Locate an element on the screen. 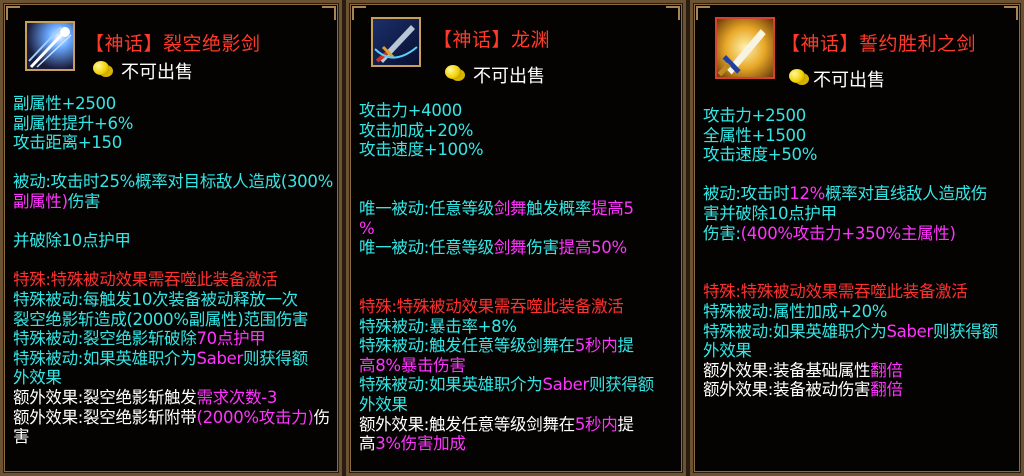 The height and width of the screenshot is (476, 1024). description-segment: 70点护甲 is located at coordinates (231, 339).